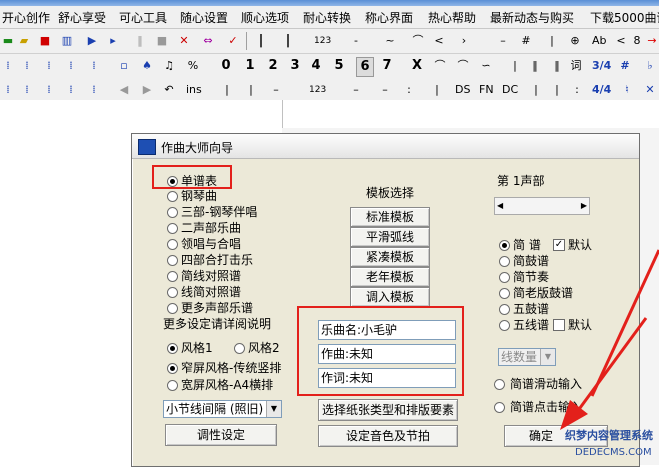  Describe the element at coordinates (510, 90) in the screenshot. I see `toolbar-dc: DC` at that location.